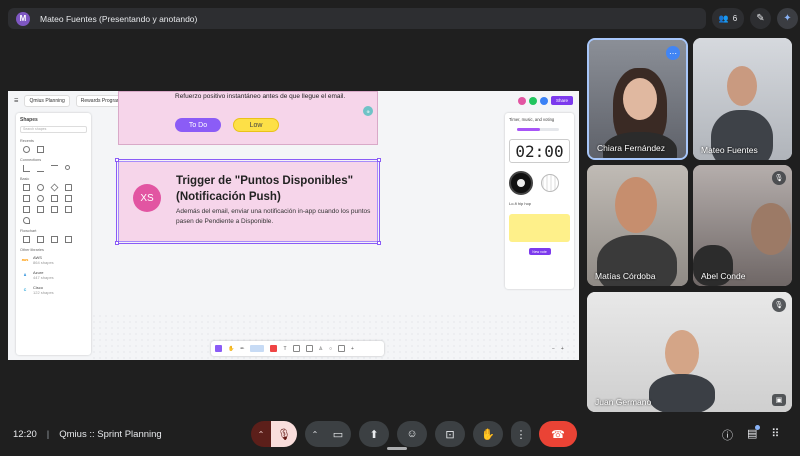 This screenshot has height=456, width=800. Describe the element at coordinates (26, 239) in the screenshot. I see `parallelogram-shape` at that location.